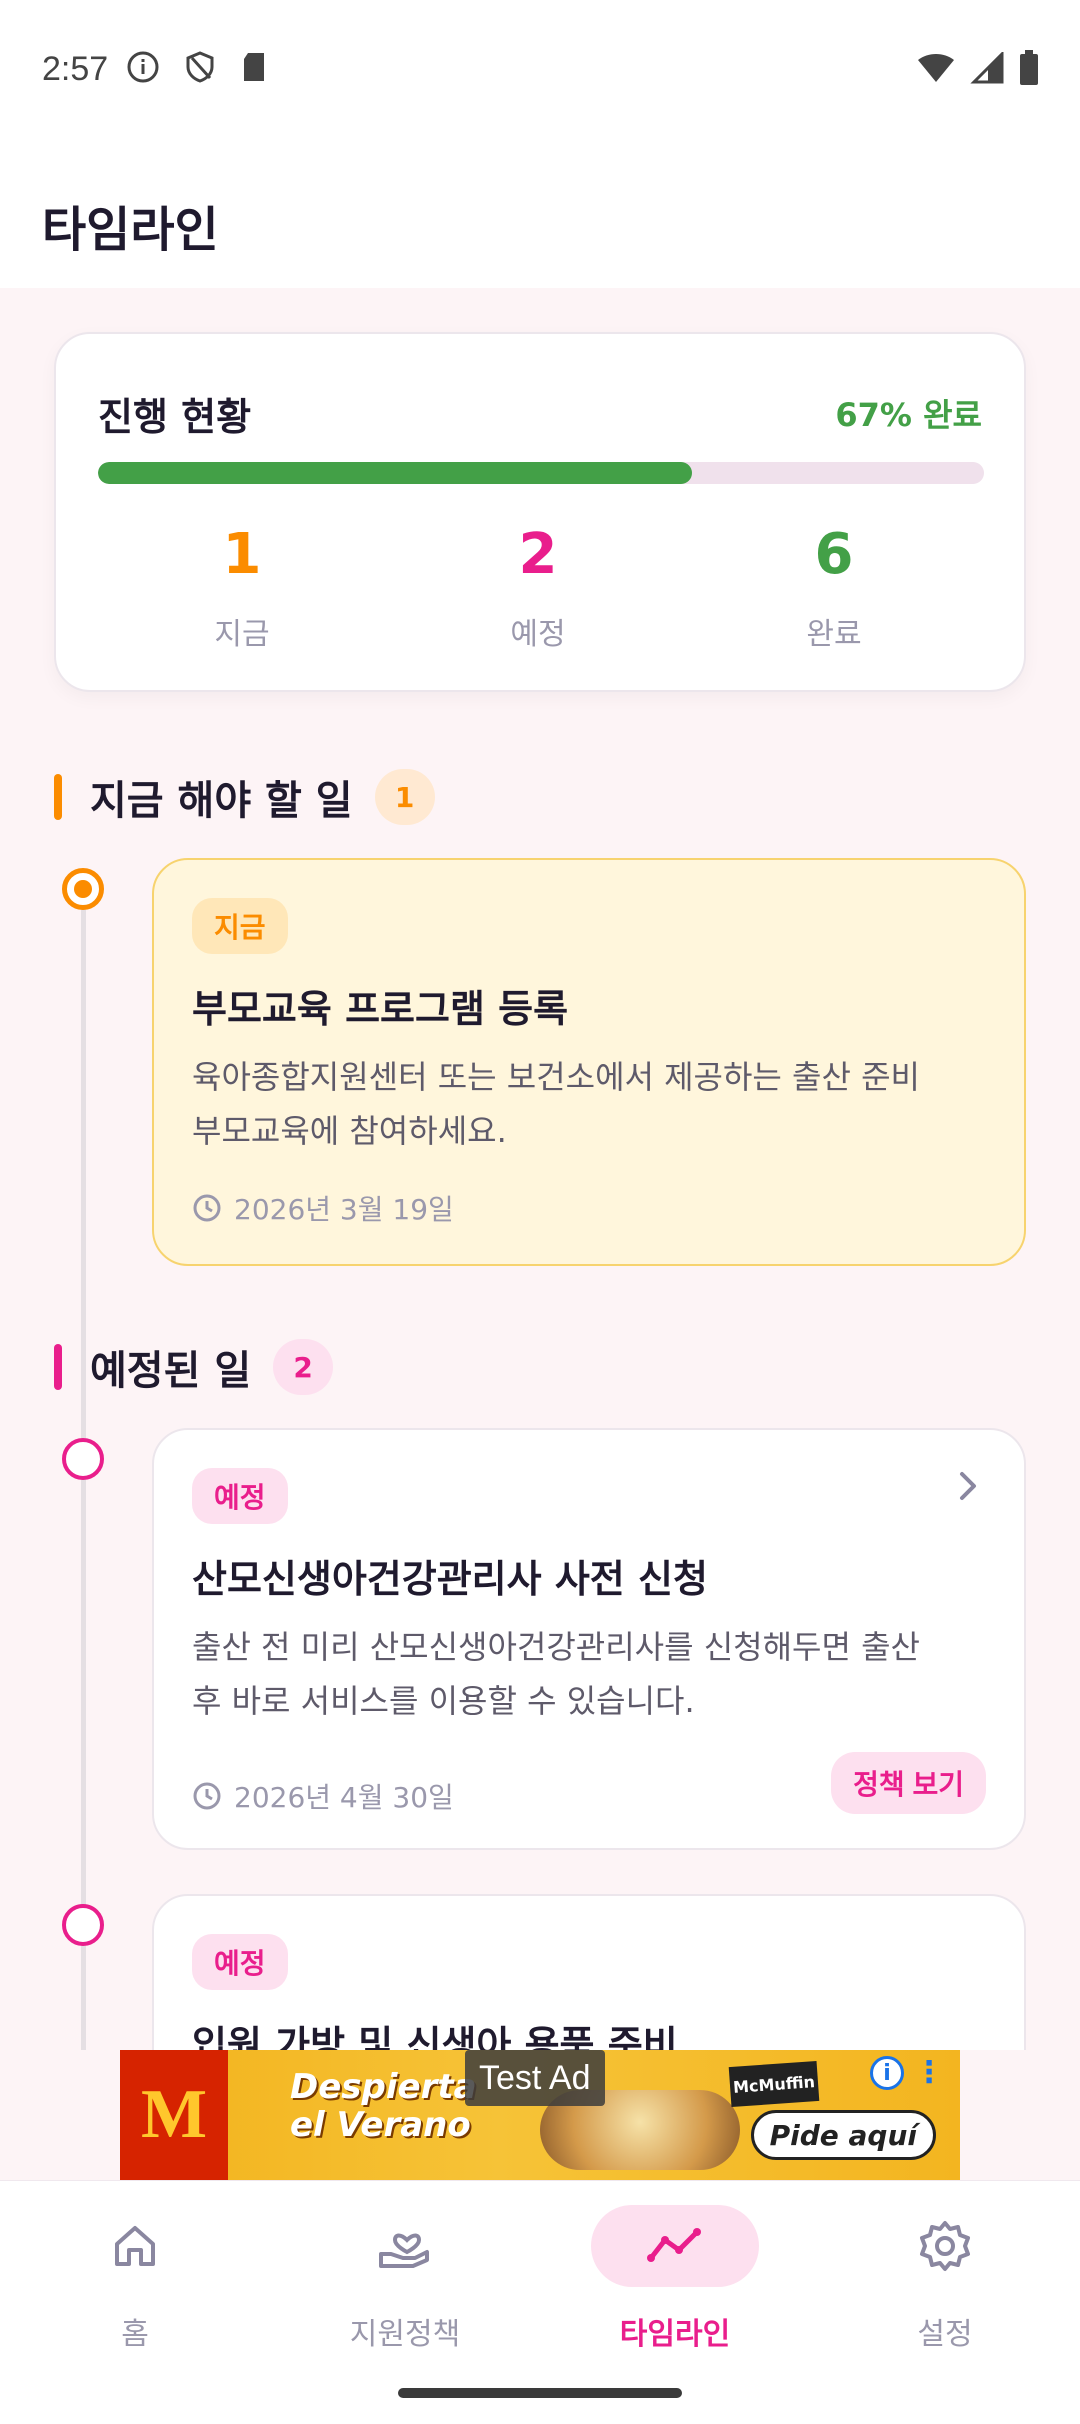 The height and width of the screenshot is (2424, 1080). I want to click on ad-headline: Despierta el Verano, so click(383, 2106).